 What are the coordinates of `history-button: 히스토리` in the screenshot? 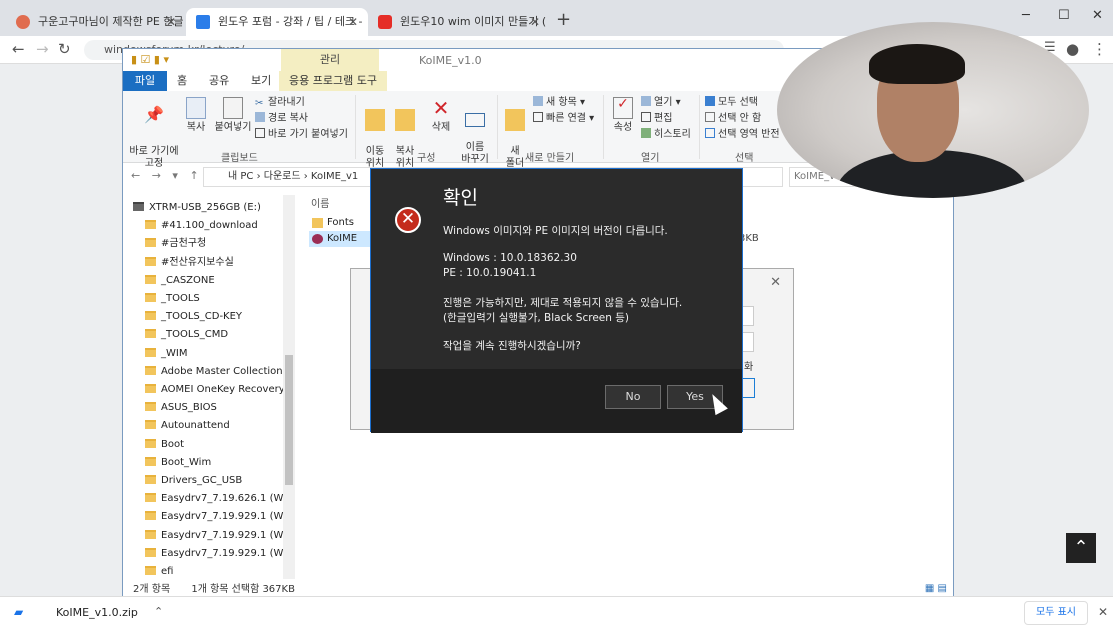 It's located at (666, 135).